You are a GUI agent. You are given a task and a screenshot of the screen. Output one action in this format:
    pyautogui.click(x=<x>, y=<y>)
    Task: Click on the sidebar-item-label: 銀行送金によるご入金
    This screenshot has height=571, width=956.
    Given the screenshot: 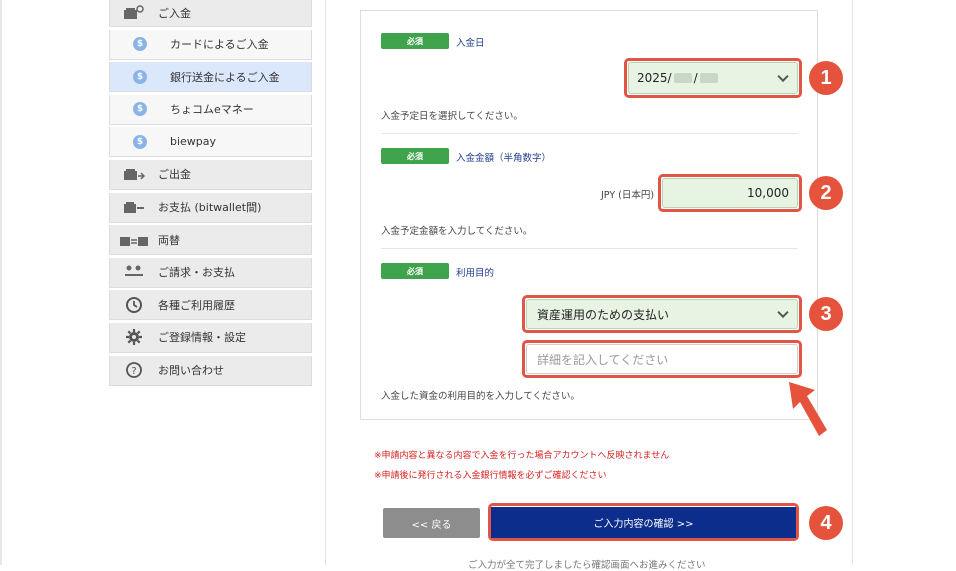 What is the action you would take?
    pyautogui.click(x=225, y=77)
    